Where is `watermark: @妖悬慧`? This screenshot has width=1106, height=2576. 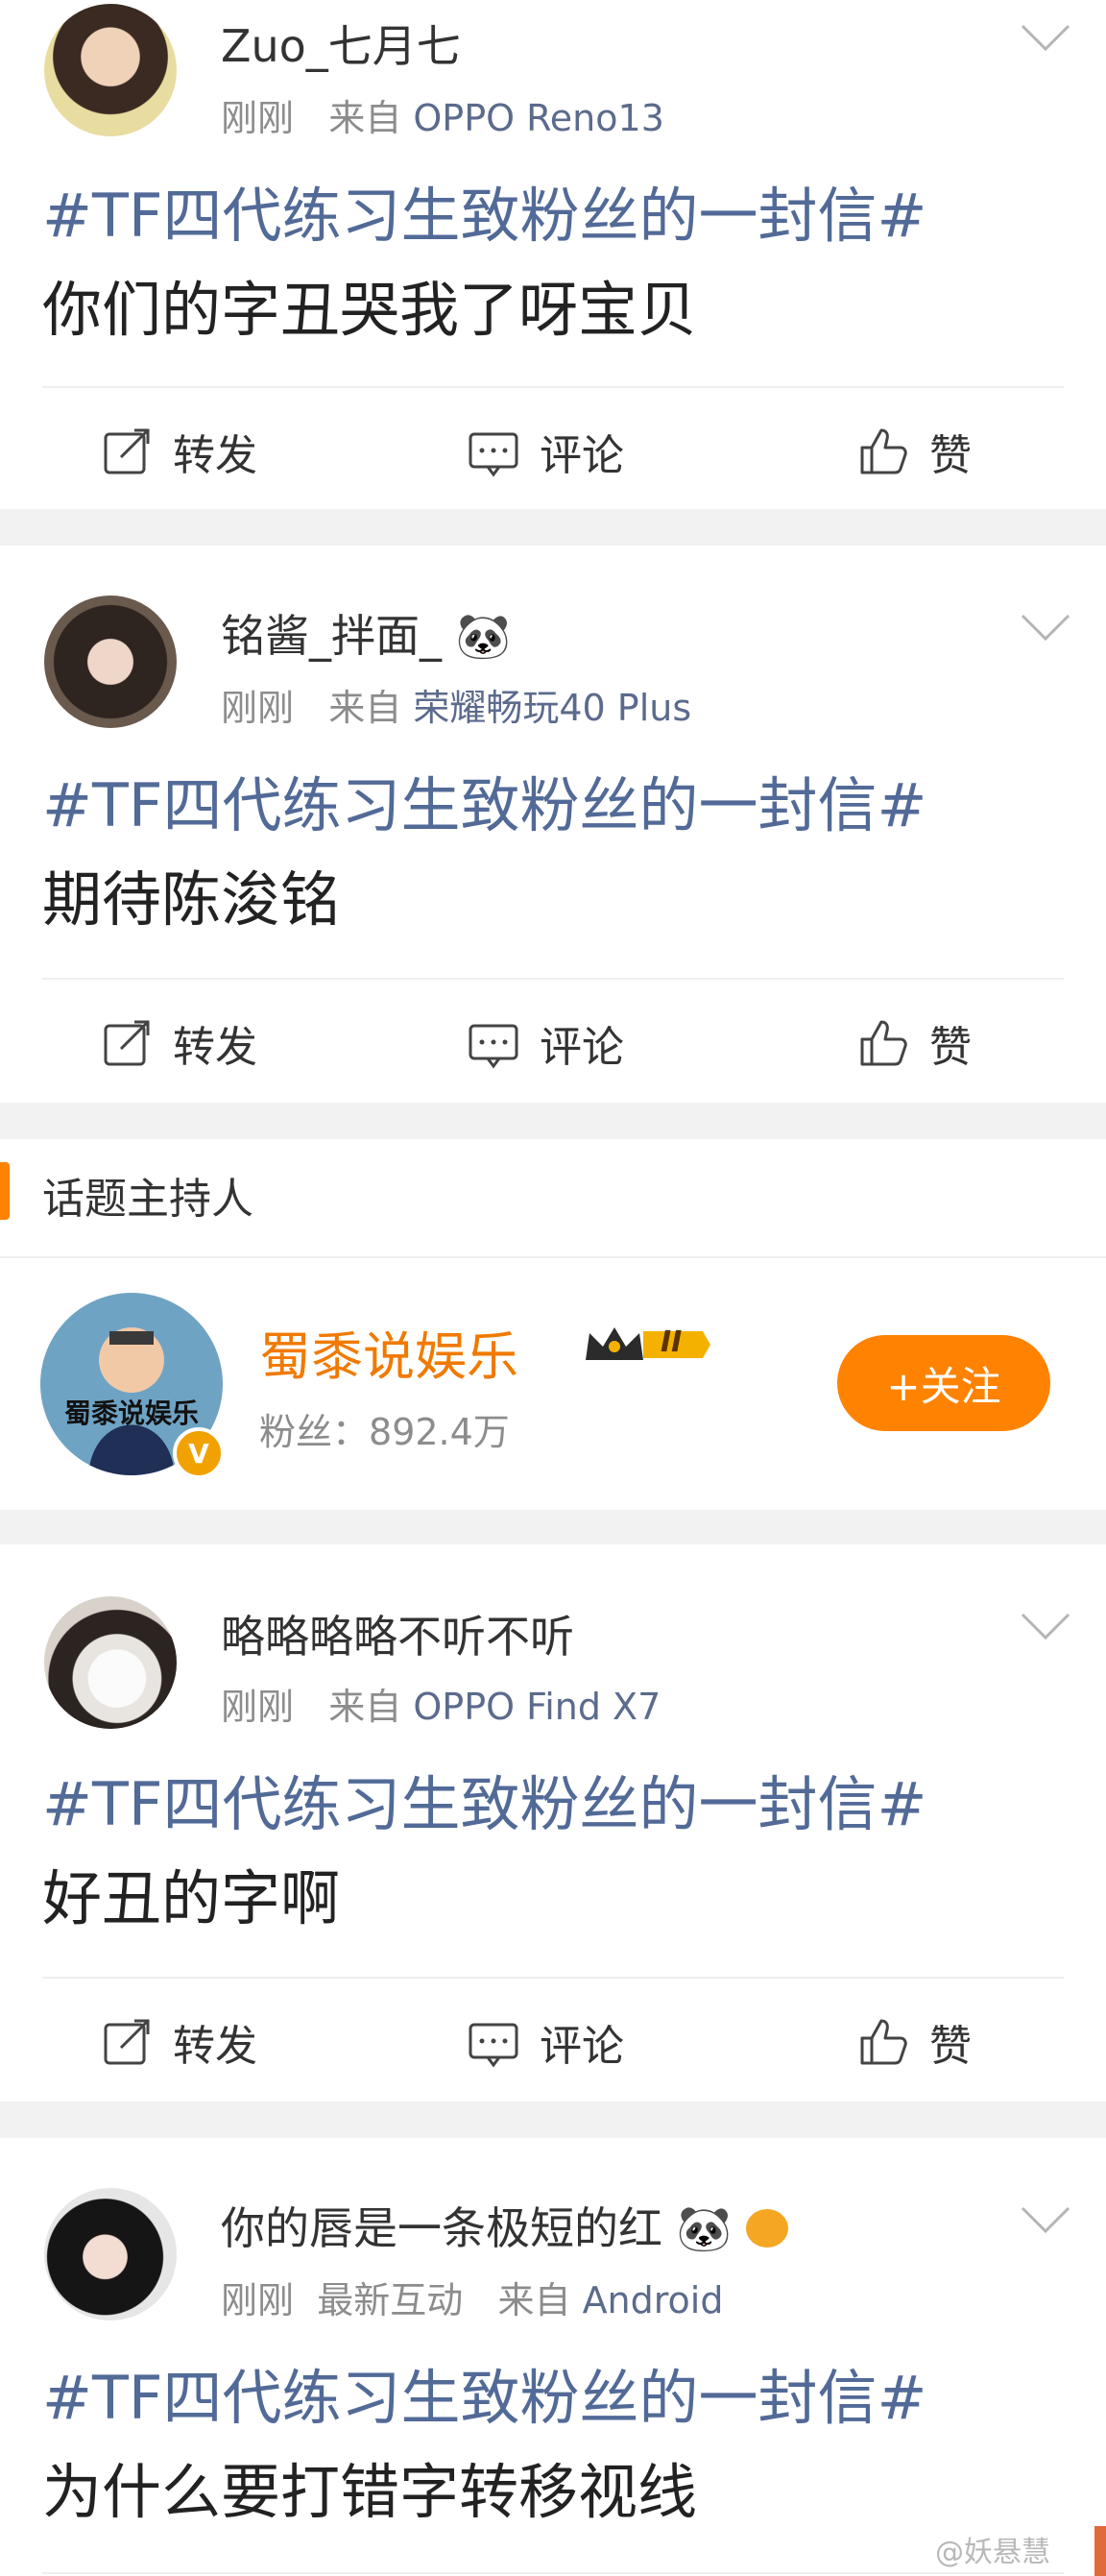
watermark: @妖悬慧 is located at coordinates (993, 2552).